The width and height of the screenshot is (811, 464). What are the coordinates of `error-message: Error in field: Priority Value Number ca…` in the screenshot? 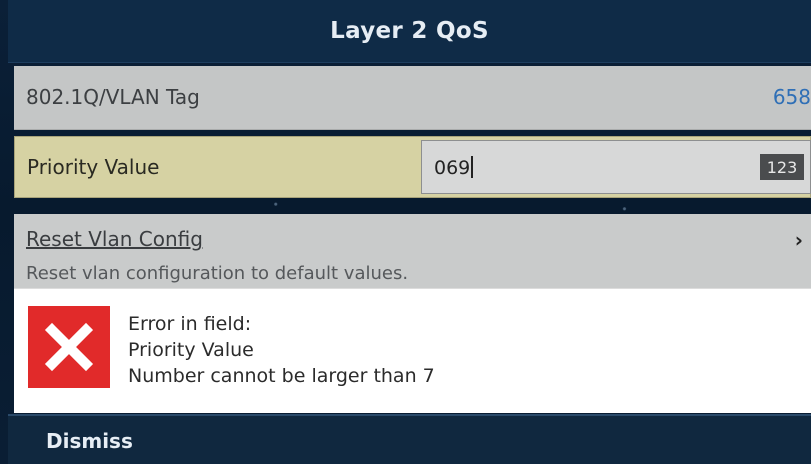 It's located at (281, 350).